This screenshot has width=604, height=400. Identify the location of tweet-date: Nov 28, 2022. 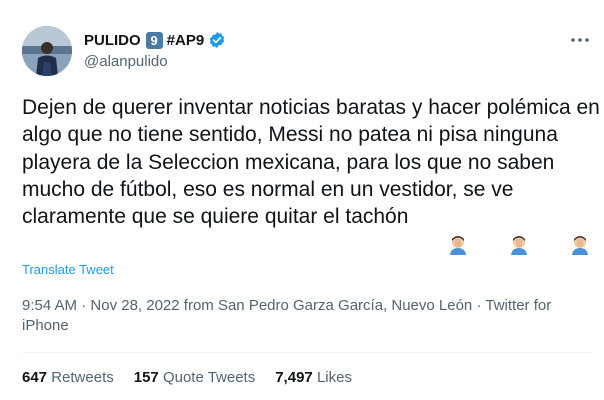
(134, 305).